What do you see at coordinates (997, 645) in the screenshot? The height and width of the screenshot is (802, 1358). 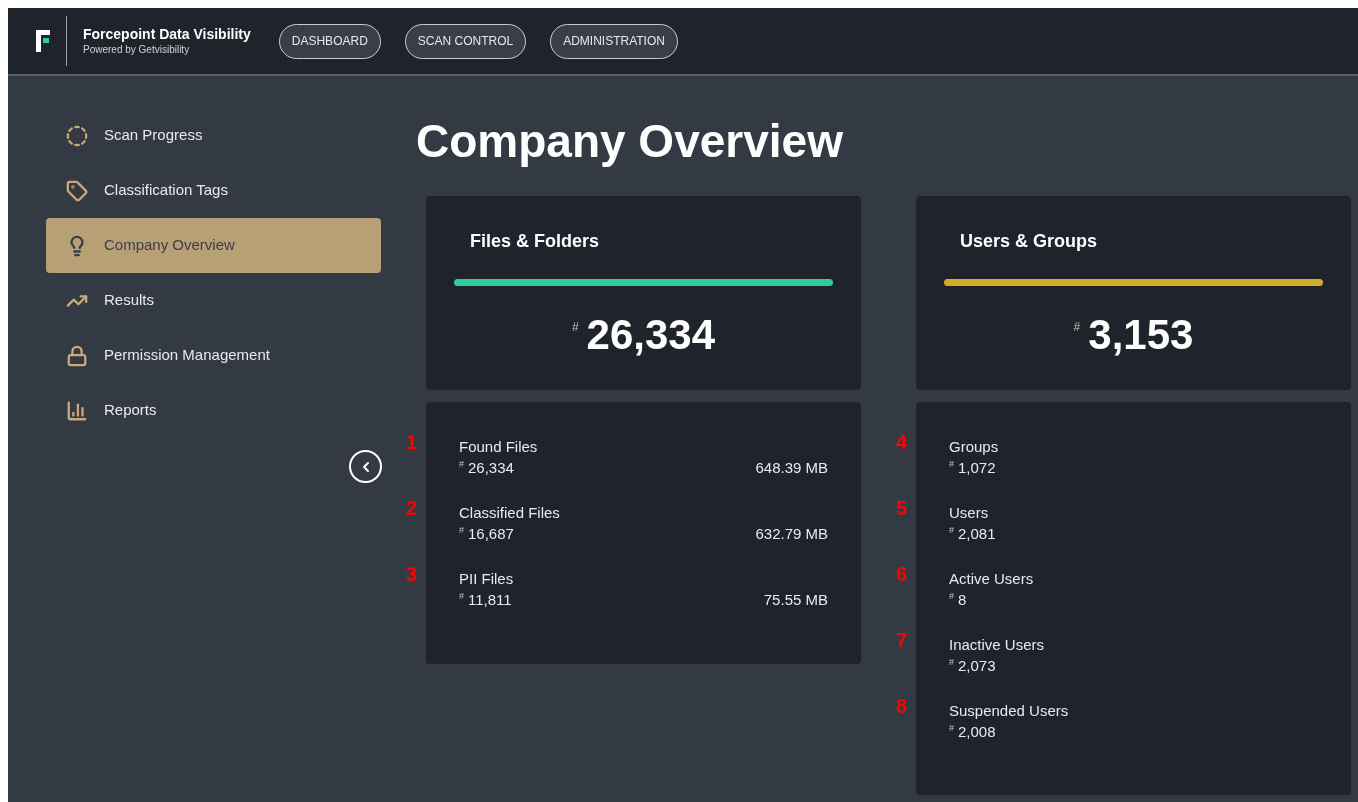 I see `stat-label: Inactive Users` at bounding box center [997, 645].